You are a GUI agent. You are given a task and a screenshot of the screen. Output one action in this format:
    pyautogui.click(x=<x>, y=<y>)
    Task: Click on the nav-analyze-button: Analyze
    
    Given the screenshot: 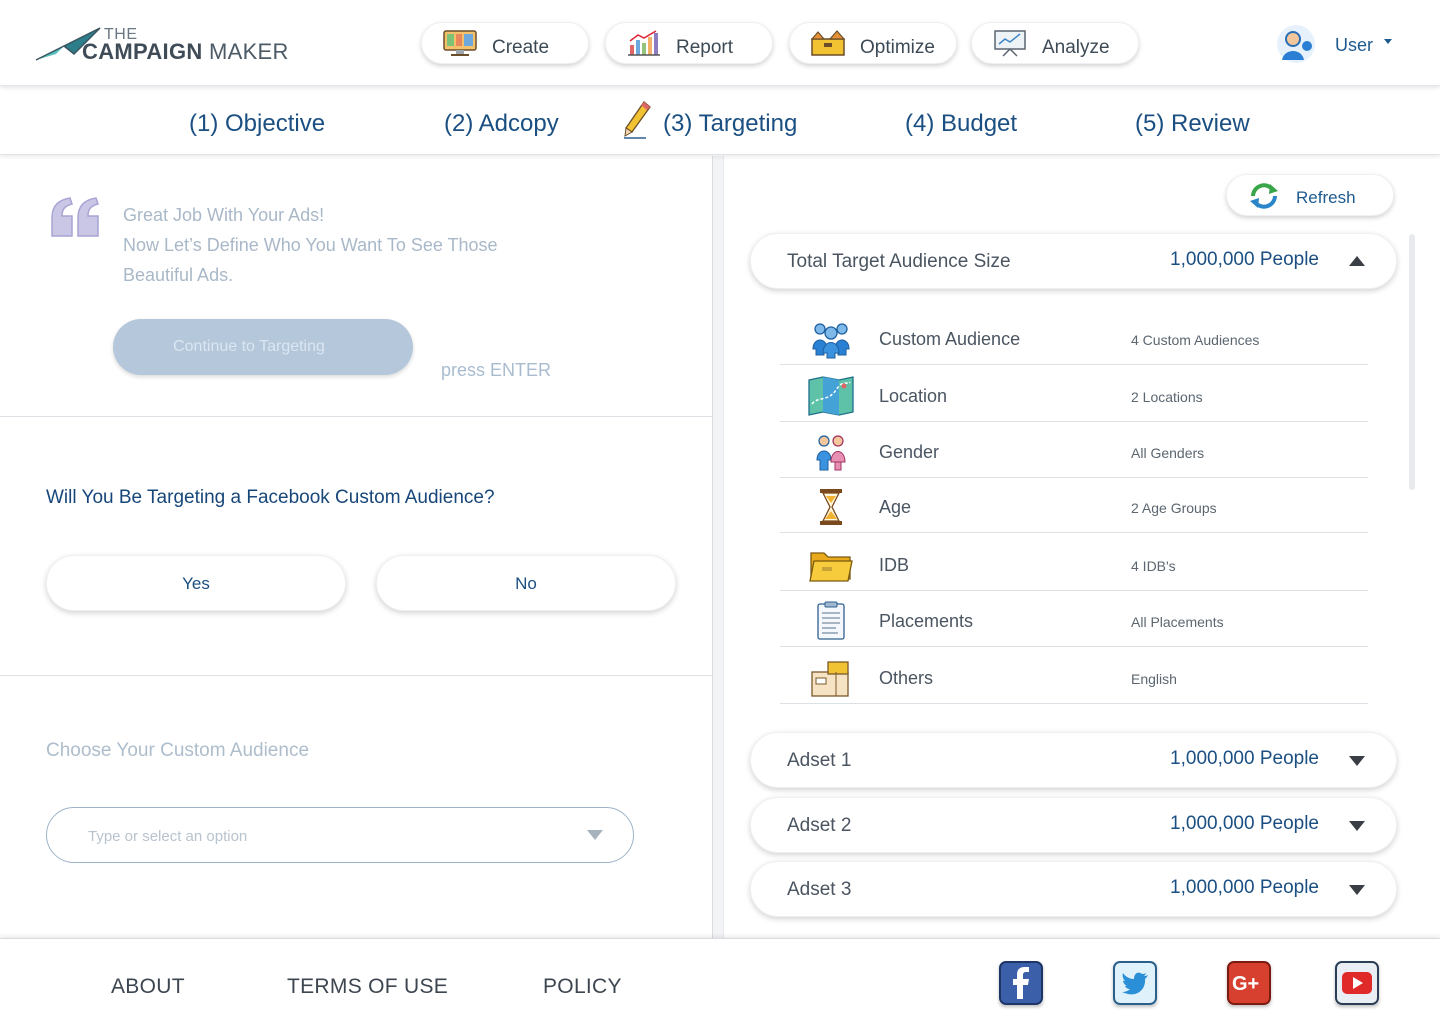 What is the action you would take?
    pyautogui.click(x=1055, y=43)
    